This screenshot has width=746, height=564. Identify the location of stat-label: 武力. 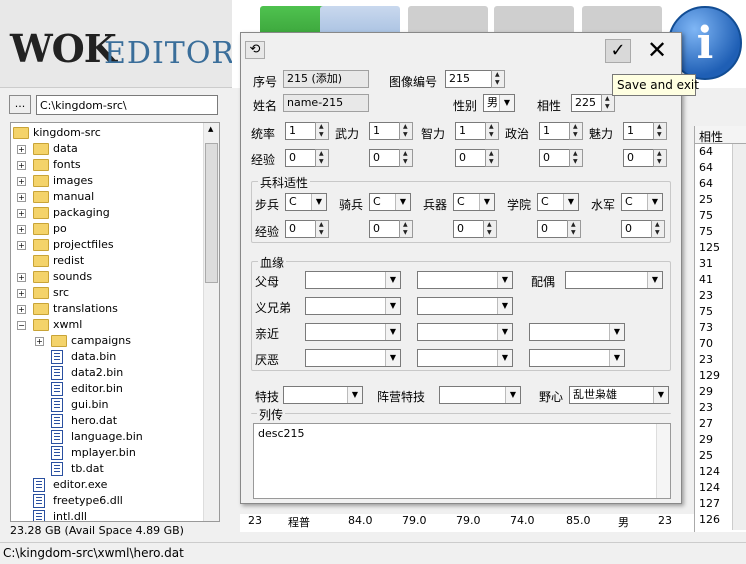
(347, 134).